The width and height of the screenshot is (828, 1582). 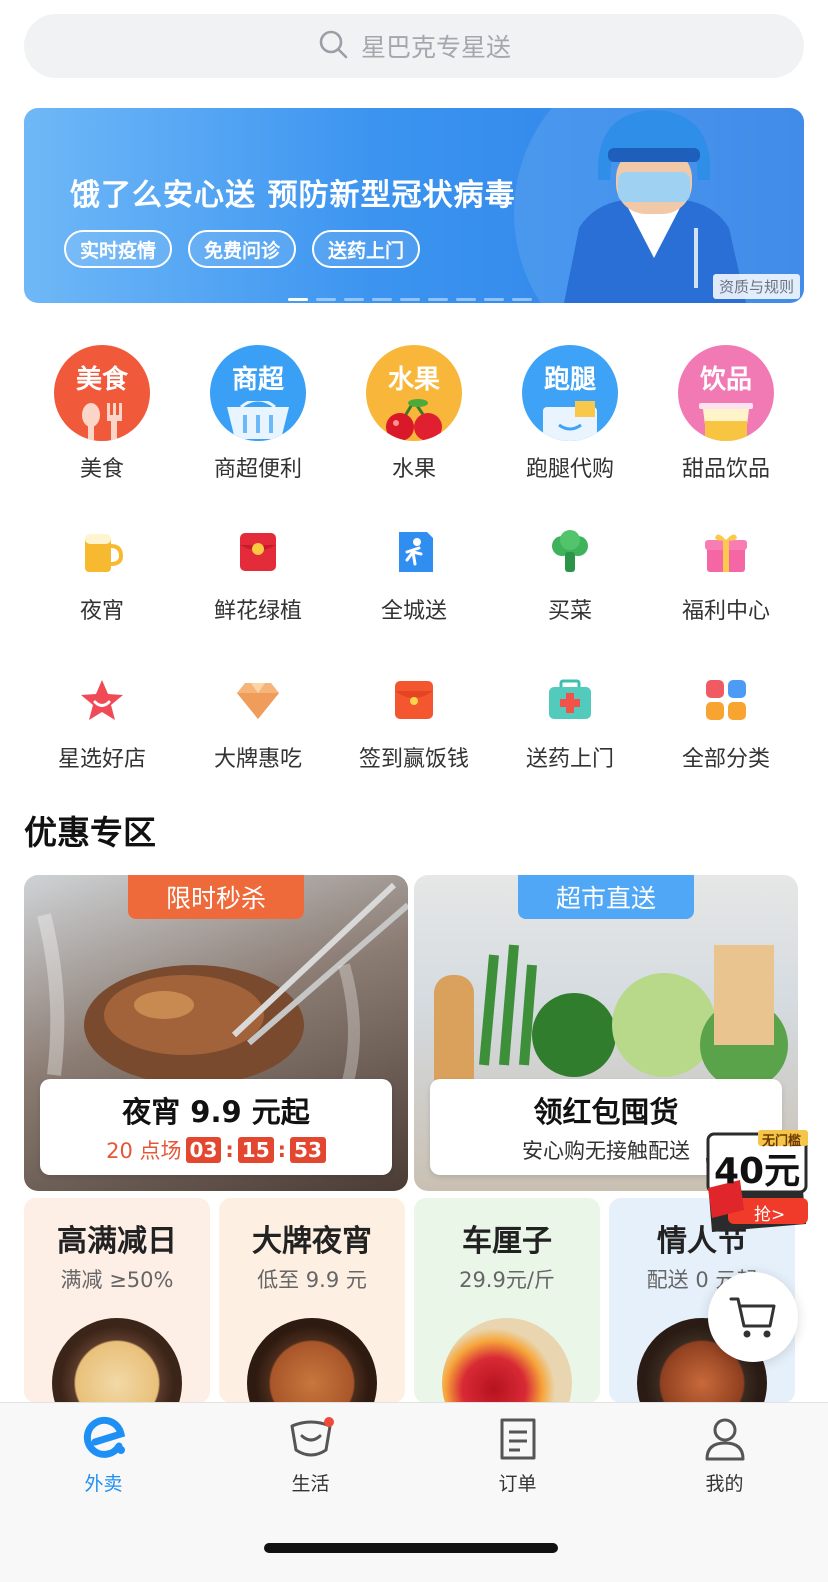 I want to click on category-citywide: 全城送, so click(x=414, y=576).